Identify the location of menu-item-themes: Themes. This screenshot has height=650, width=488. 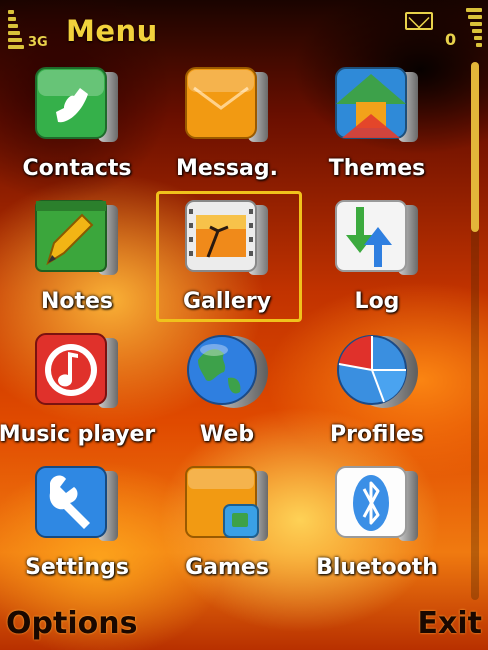
(377, 126).